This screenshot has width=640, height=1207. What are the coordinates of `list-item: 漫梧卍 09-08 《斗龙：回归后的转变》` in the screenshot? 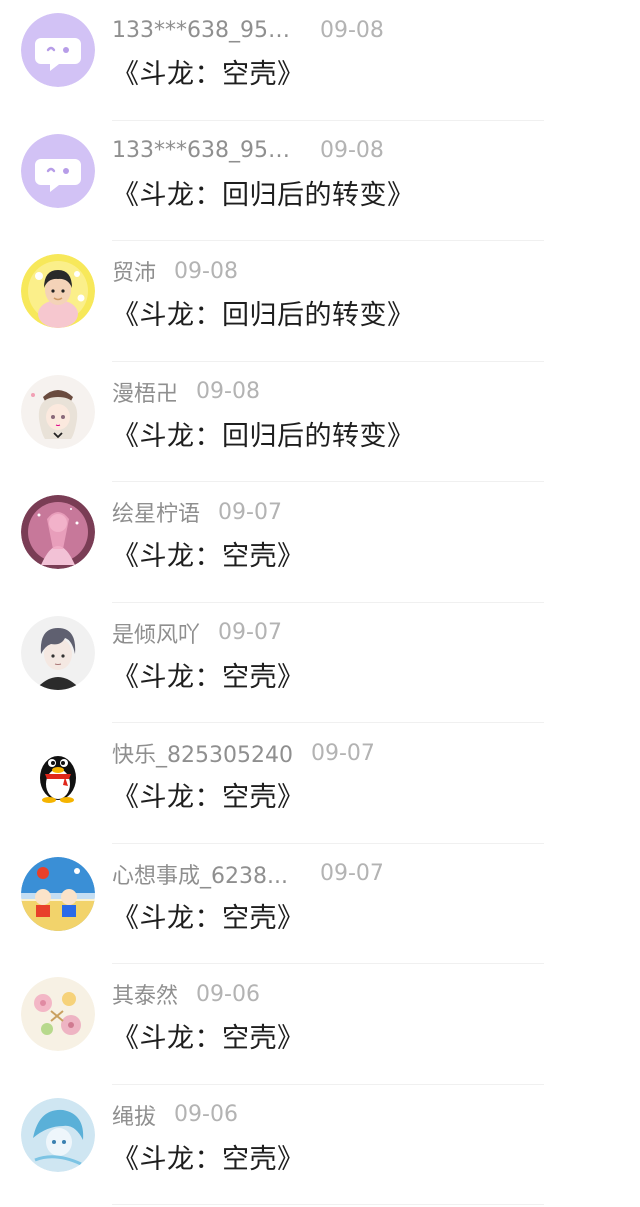 It's located at (320, 422).